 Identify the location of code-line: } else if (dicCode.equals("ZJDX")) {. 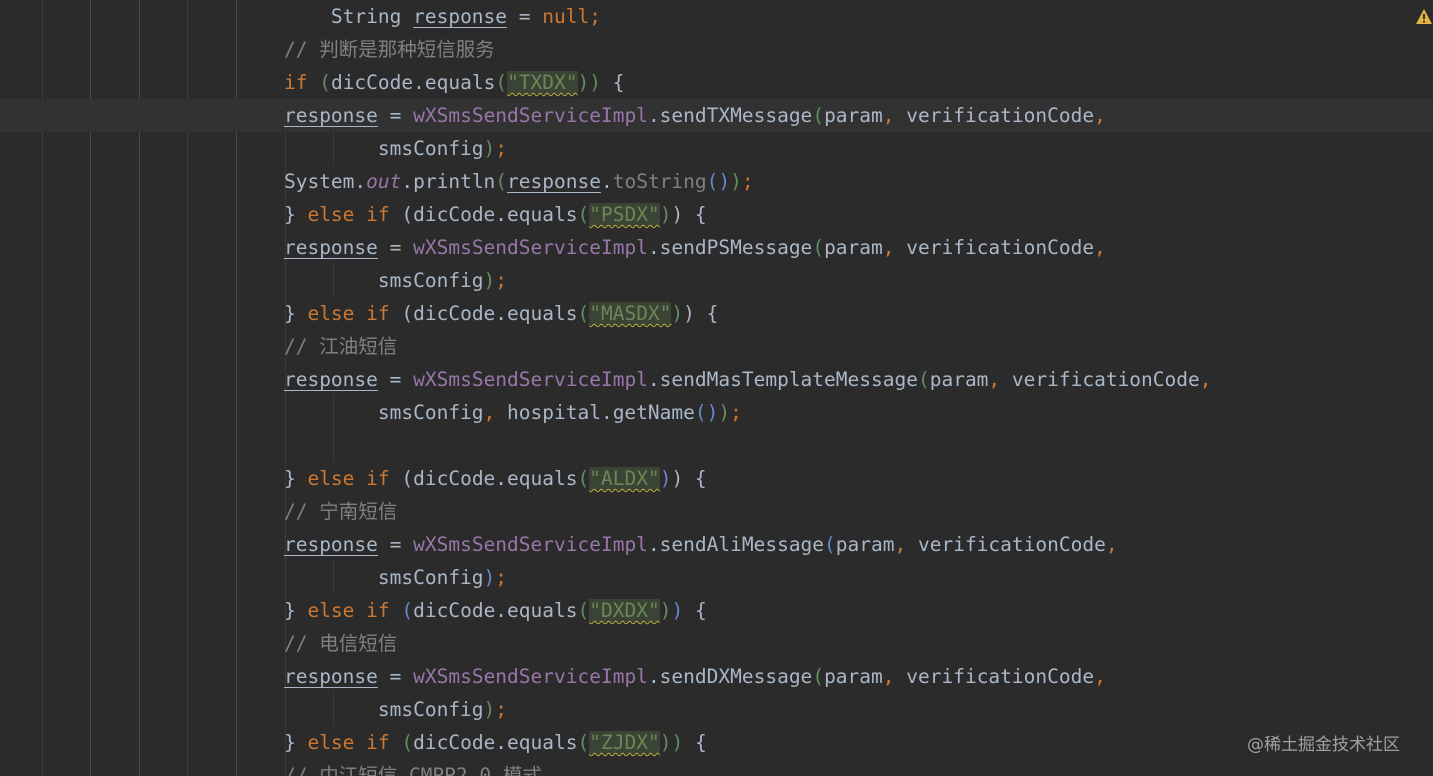
(716, 742).